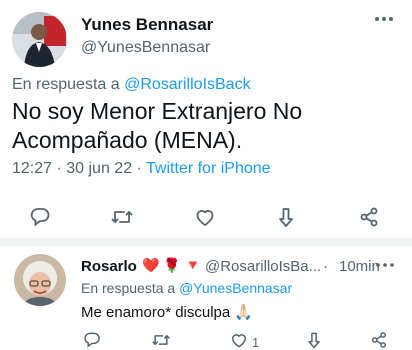 This screenshot has height=350, width=412. I want to click on reply-context: En respuesta a @RosarilloIsBack, so click(131, 85).